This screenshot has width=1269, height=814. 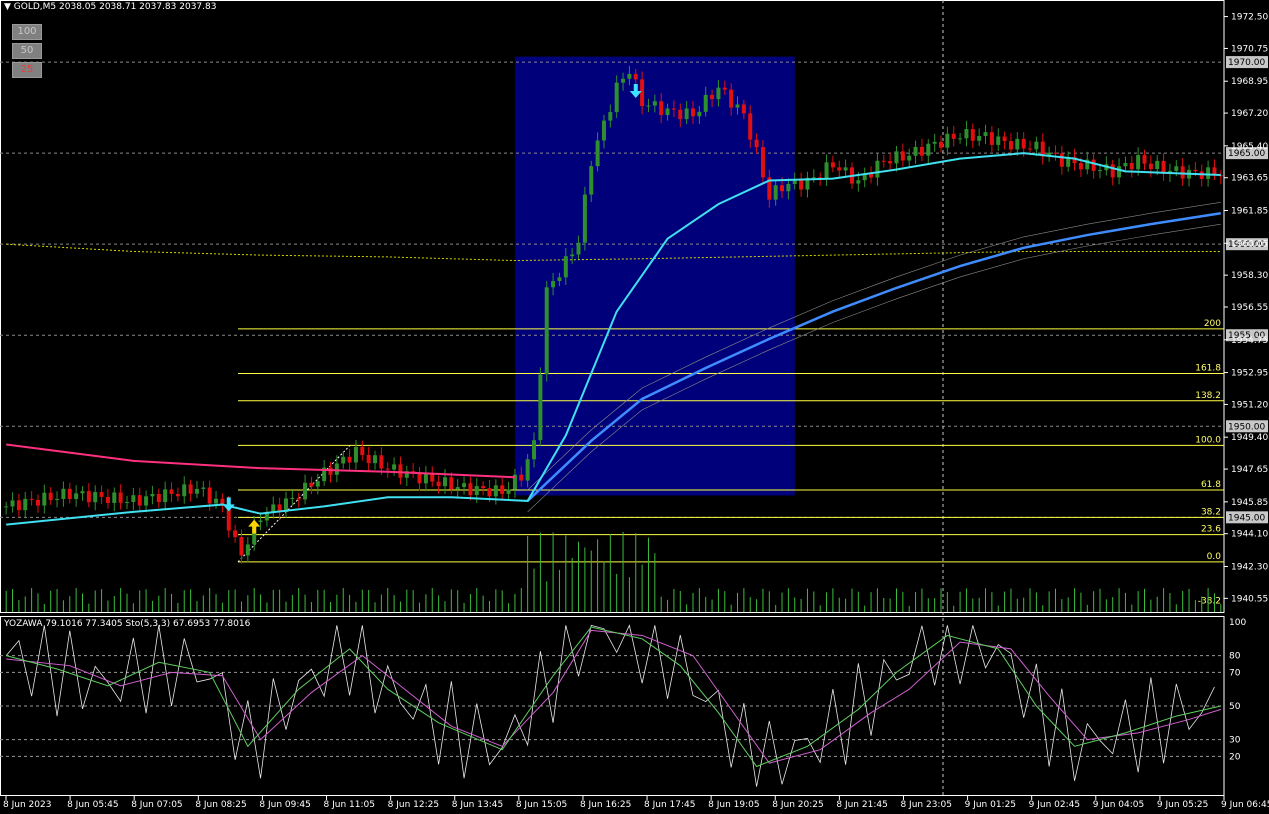 What do you see at coordinates (1246, 427) in the screenshot?
I see `level-tag-label: 1950.00` at bounding box center [1246, 427].